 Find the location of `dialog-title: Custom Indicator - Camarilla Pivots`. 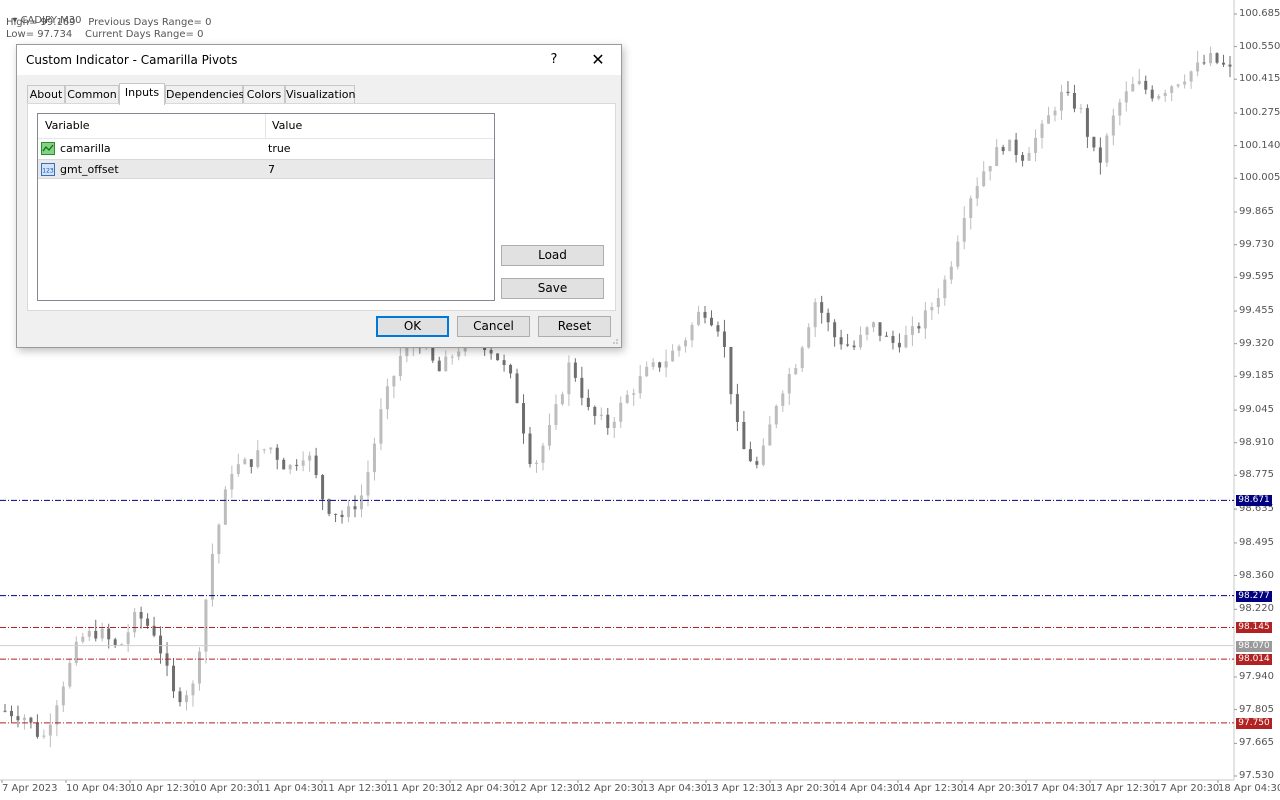

dialog-title: Custom Indicator - Camarilla Pivots is located at coordinates (132, 60).